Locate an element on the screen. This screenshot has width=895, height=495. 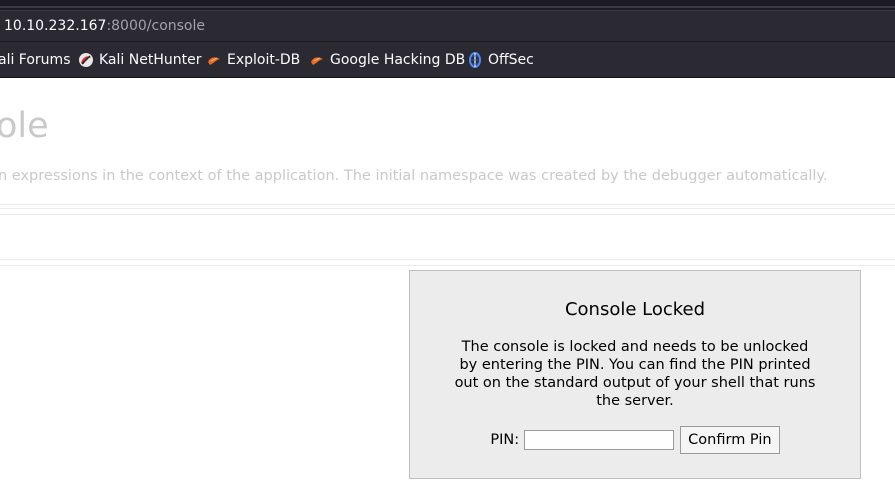
bookmark-kali-nethunter: Kali NetHunter is located at coordinates (139, 60).